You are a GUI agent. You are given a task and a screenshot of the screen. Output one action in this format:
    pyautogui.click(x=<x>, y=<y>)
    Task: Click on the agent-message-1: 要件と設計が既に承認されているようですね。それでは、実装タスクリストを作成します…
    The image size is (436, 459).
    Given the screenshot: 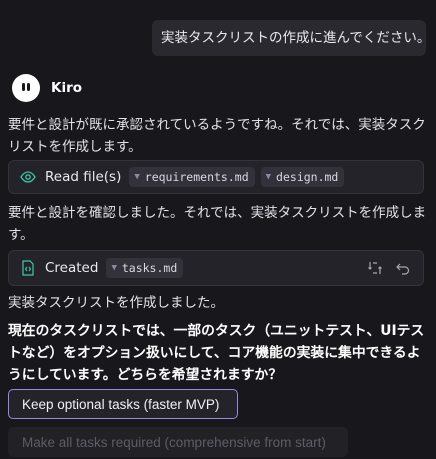 What is the action you would take?
    pyautogui.click(x=217, y=136)
    